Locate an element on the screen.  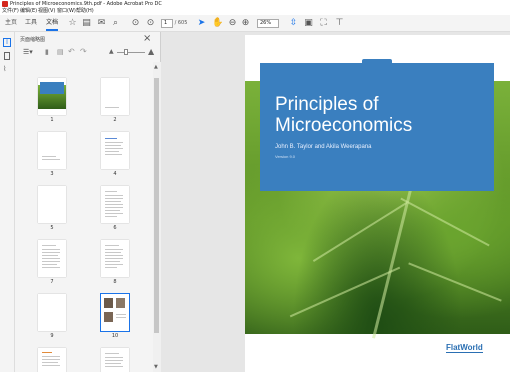
page-thumbnails-icon: ▯ is located at coordinates (7, 42).